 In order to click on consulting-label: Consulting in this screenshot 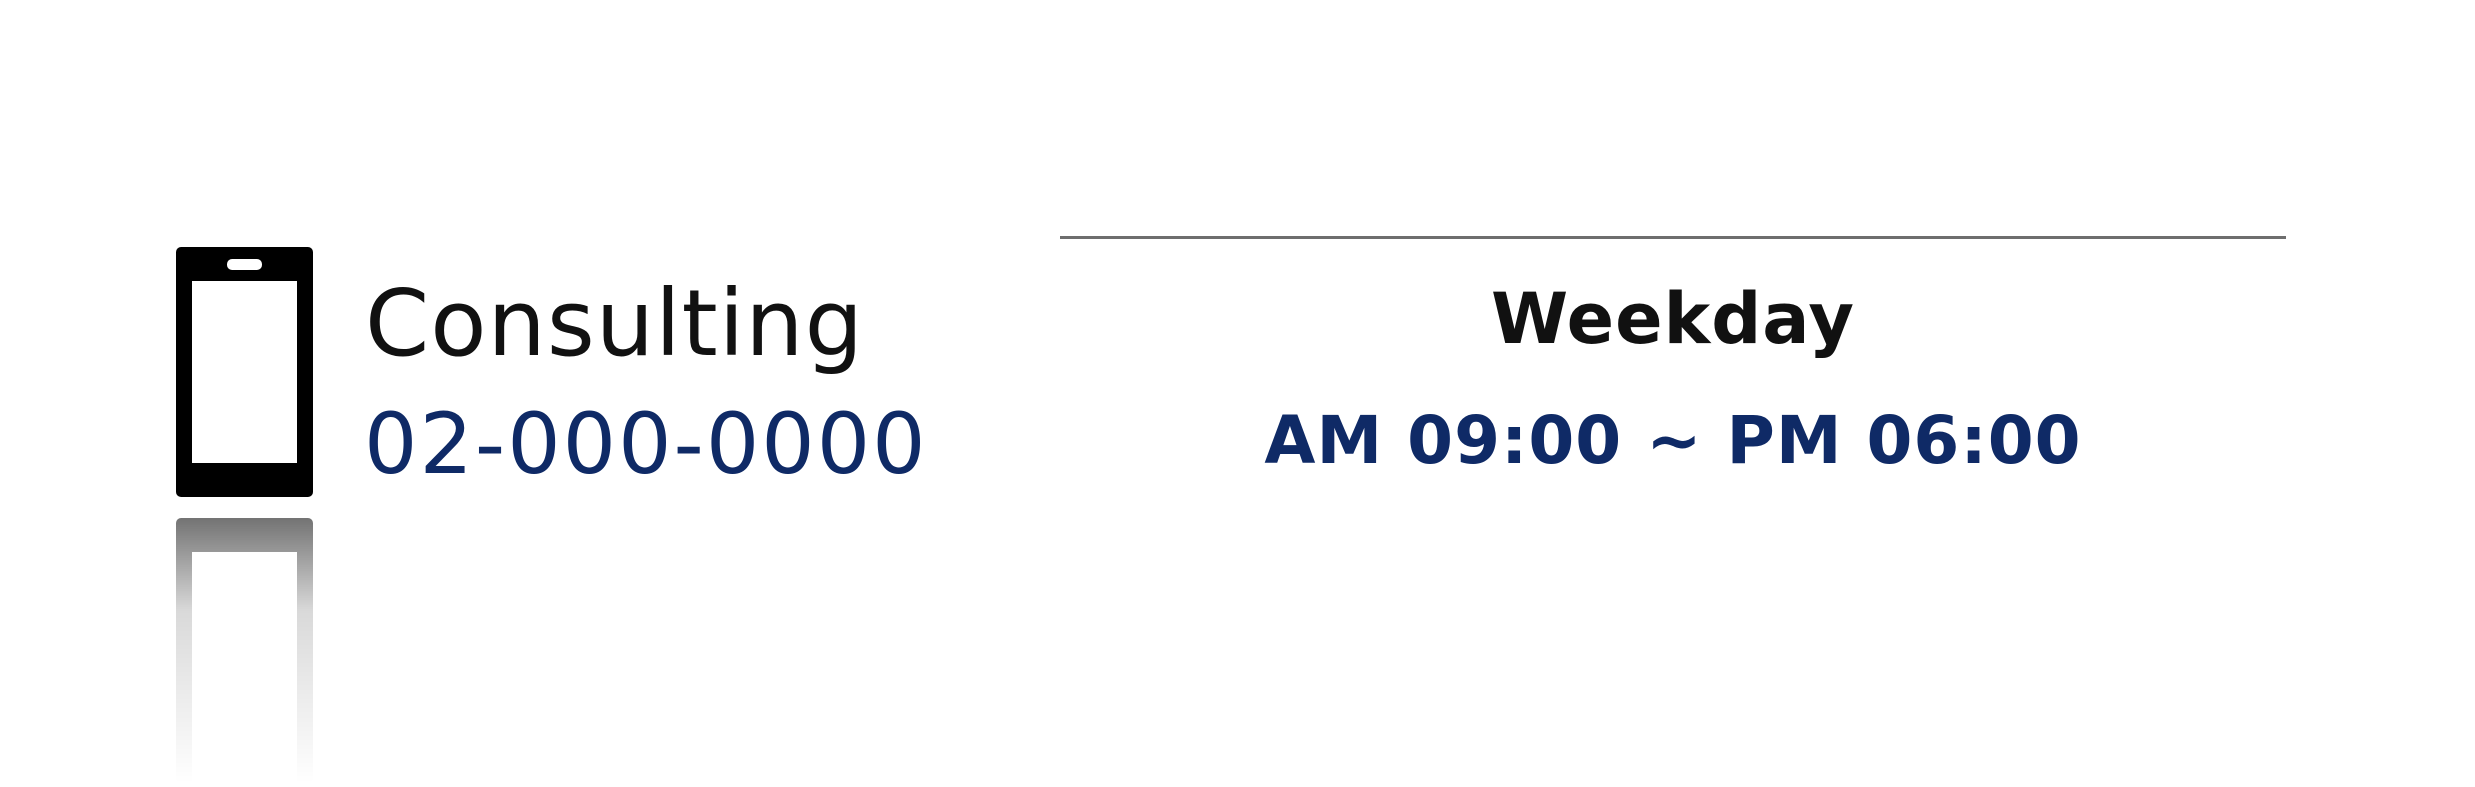, I will do `click(614, 323)`.